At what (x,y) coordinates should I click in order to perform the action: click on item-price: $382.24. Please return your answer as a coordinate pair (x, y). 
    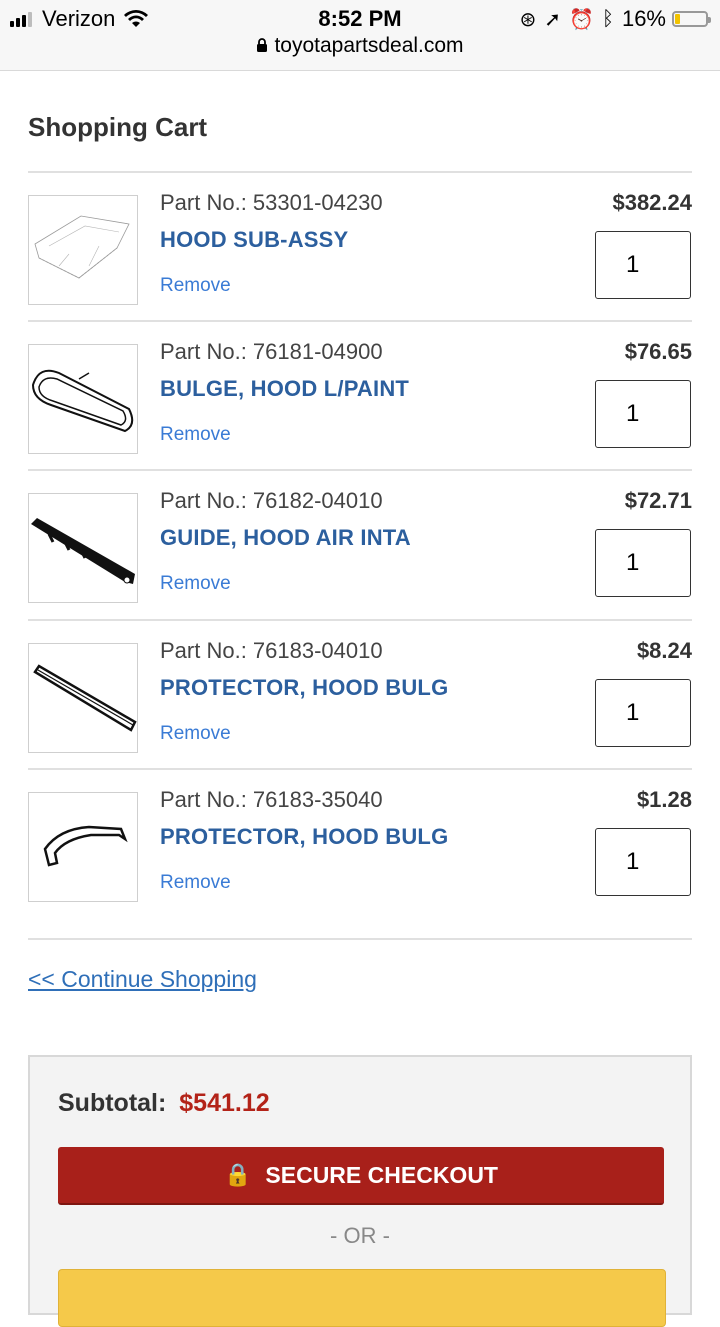
    Looking at the image, I should click on (652, 202).